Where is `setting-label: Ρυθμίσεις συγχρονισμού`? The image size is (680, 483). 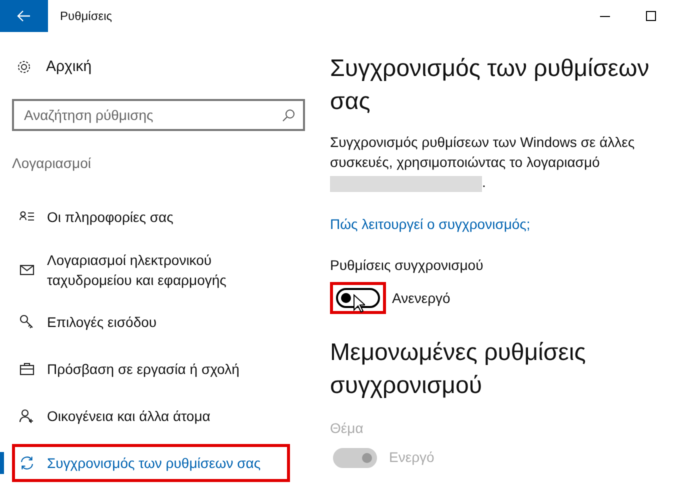
setting-label: Ρυθμίσεις συγχρονισμού is located at coordinates (407, 265).